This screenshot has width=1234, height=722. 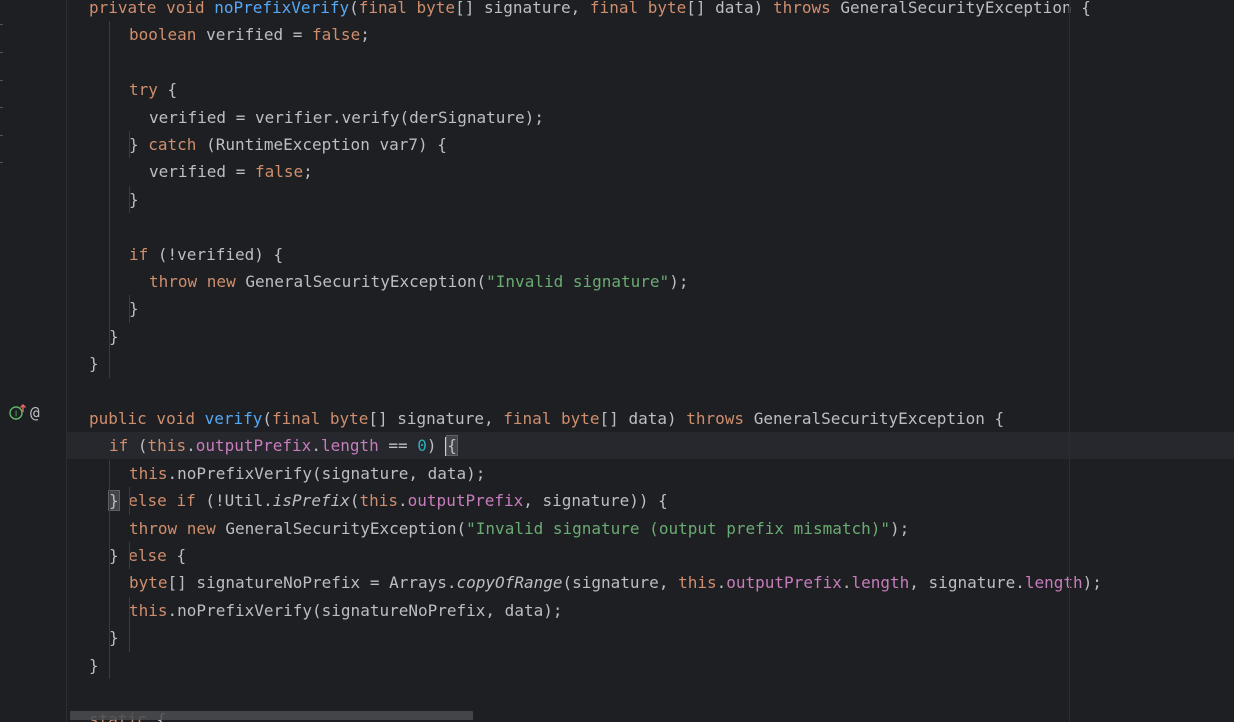 I want to click on code-line: this.noPrefixVerify(signature, data);, so click(x=650, y=473).